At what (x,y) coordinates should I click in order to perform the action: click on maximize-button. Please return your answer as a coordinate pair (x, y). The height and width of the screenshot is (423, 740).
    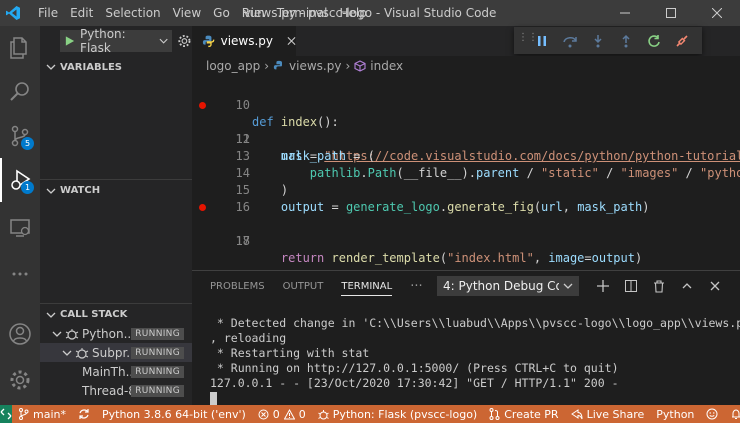
    Looking at the image, I should click on (671, 13).